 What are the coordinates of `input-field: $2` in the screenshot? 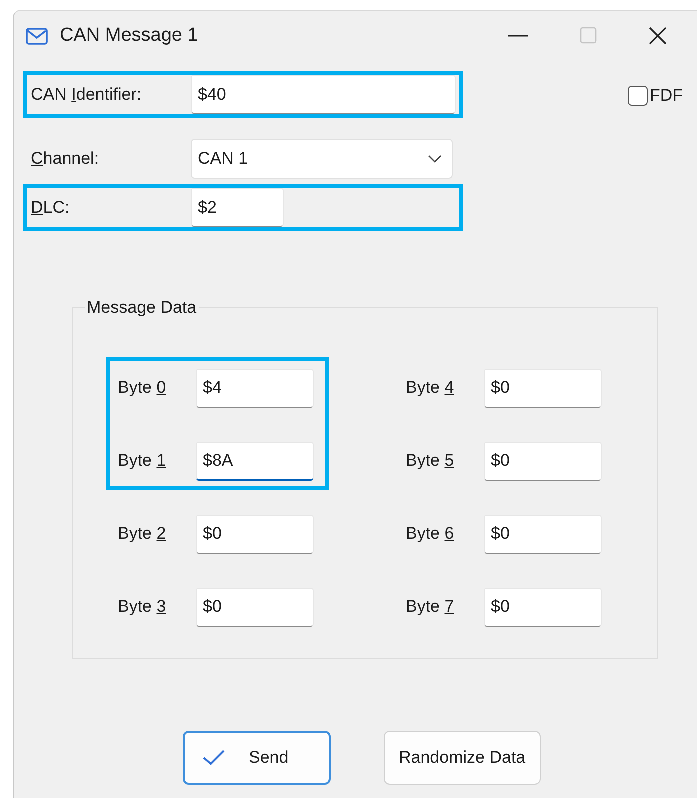 It's located at (237, 207).